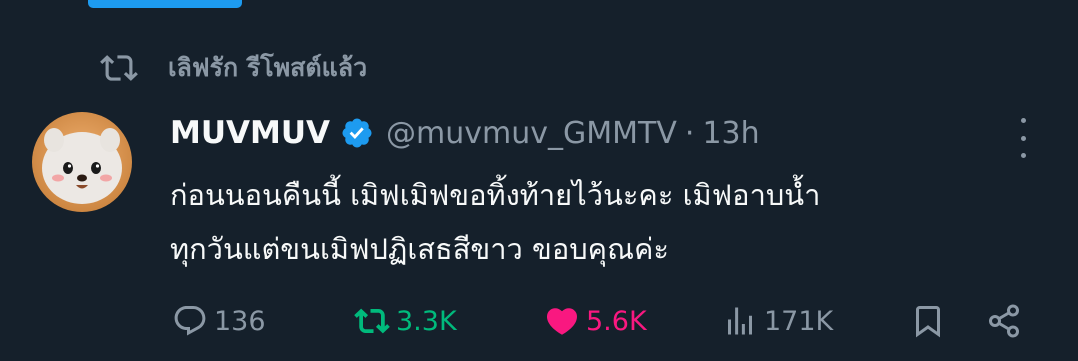 This screenshot has width=1078, height=361. Describe the element at coordinates (357, 133) in the screenshot. I see `verified-badge-icon` at that location.